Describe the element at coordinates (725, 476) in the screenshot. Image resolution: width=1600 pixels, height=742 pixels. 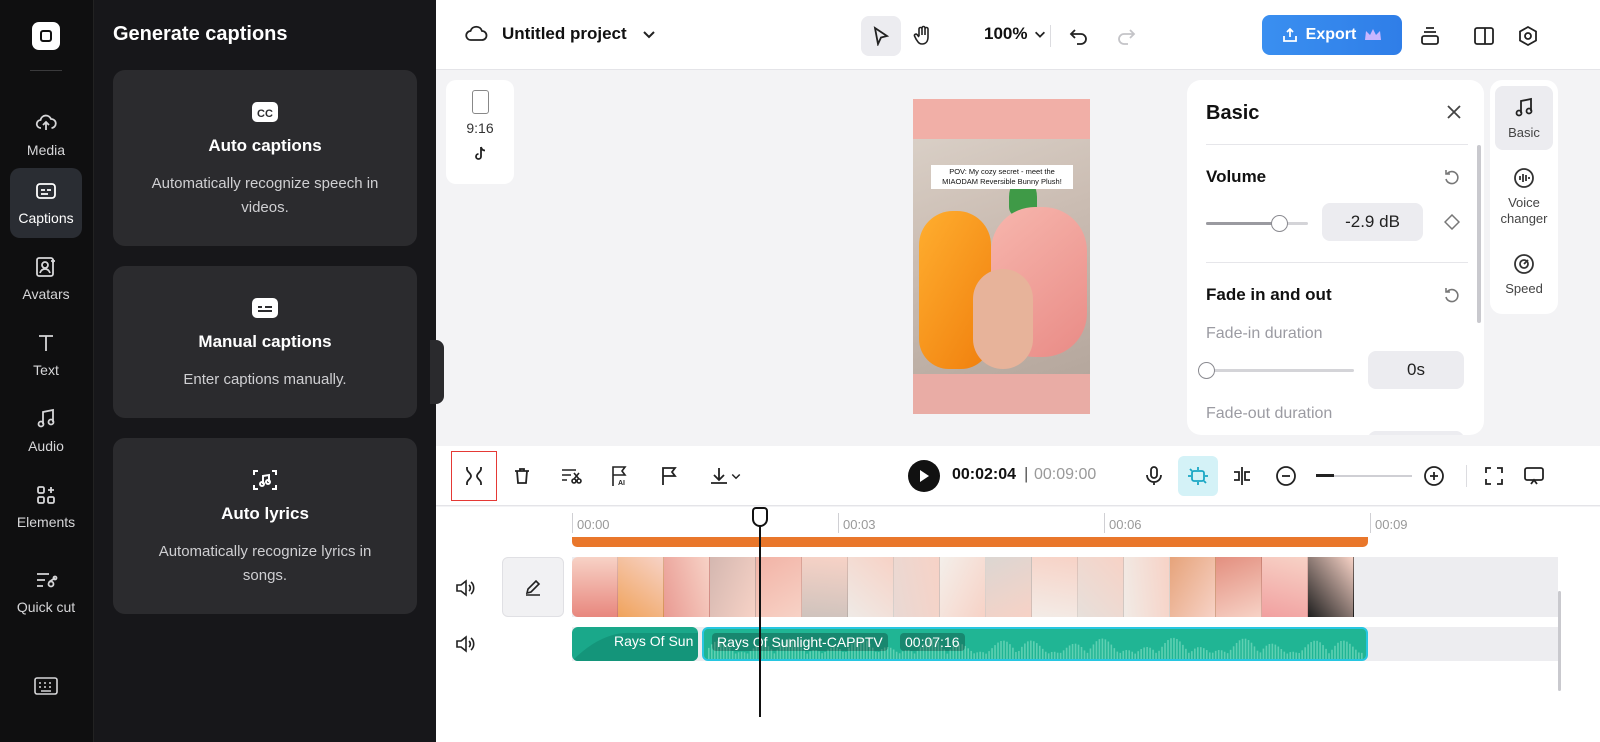
I see `download-dropdown` at that location.